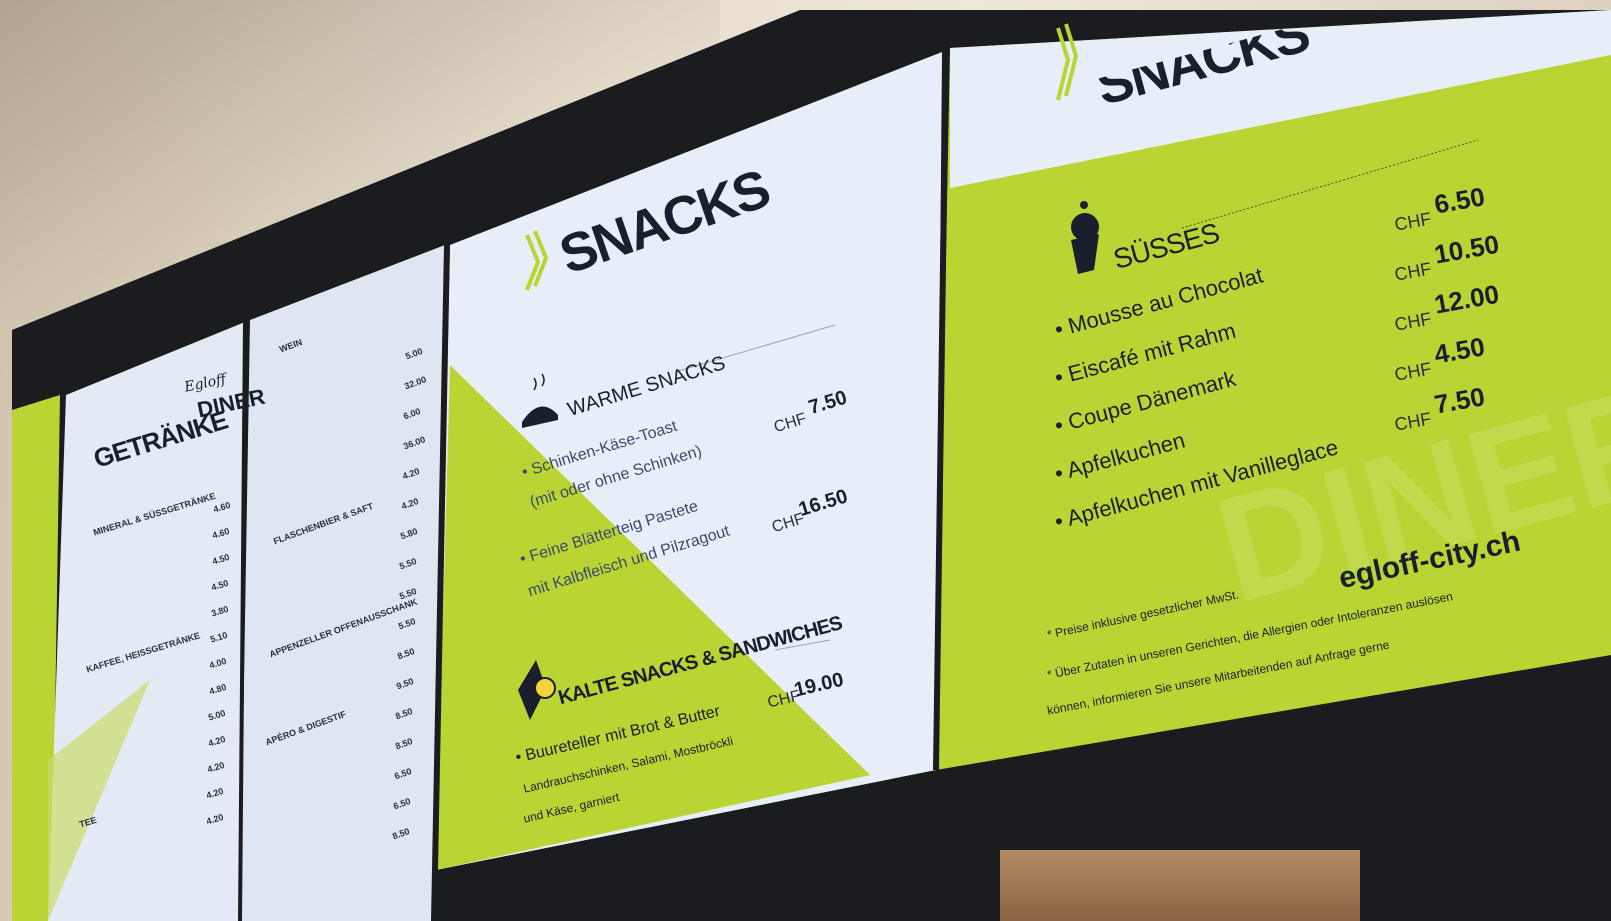  I want to click on wooden-counter, so click(1180, 885).